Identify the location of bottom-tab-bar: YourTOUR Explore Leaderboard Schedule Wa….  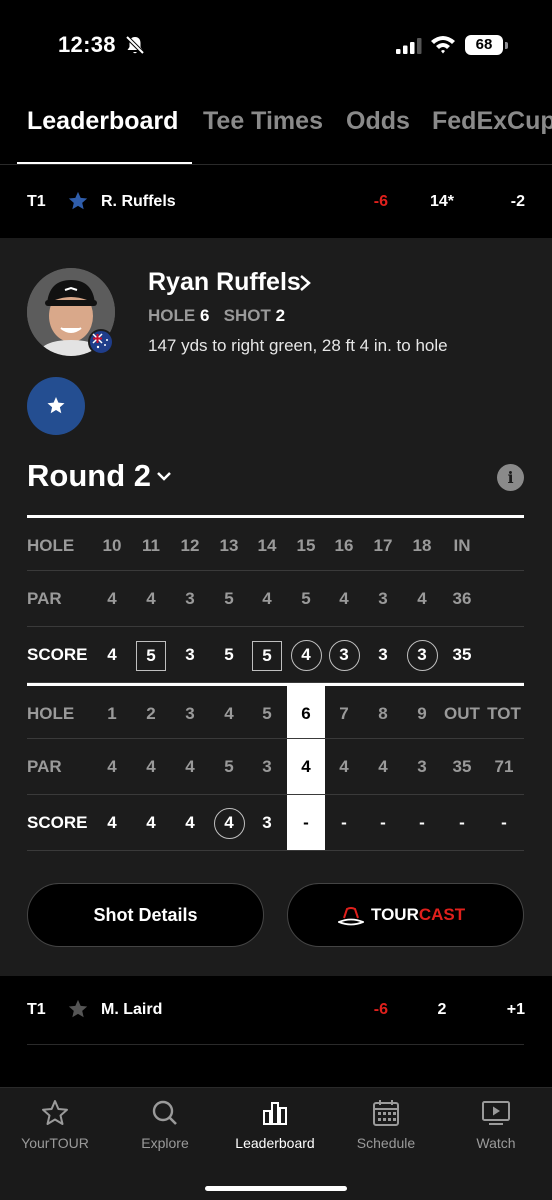
(276, 1143).